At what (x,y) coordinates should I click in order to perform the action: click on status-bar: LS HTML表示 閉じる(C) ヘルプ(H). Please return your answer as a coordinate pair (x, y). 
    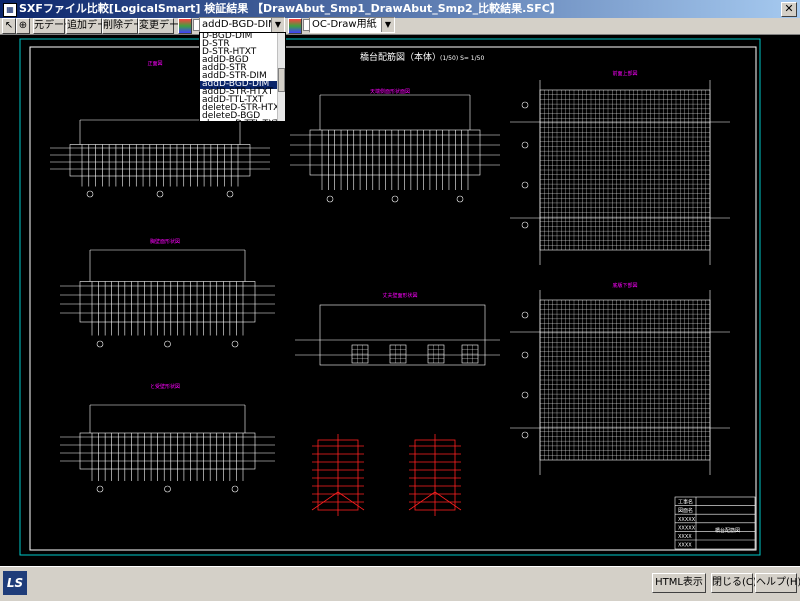
    Looking at the image, I should click on (400, 583).